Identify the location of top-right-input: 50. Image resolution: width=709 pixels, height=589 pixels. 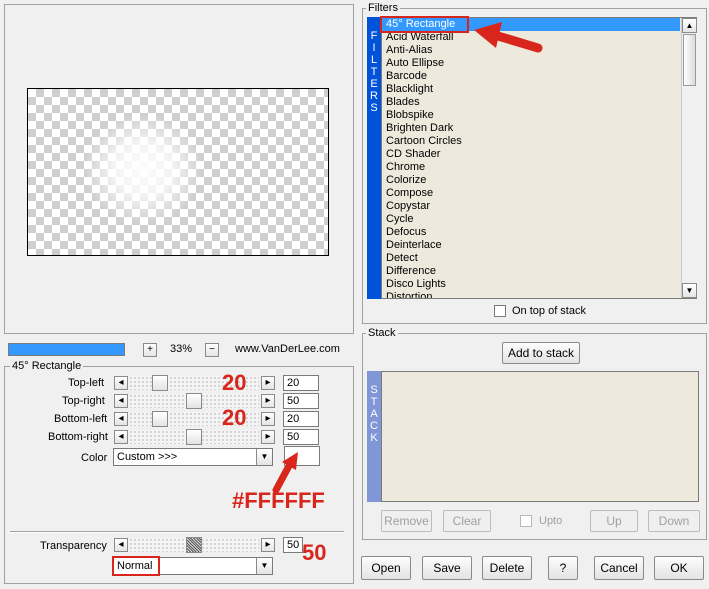
(301, 401).